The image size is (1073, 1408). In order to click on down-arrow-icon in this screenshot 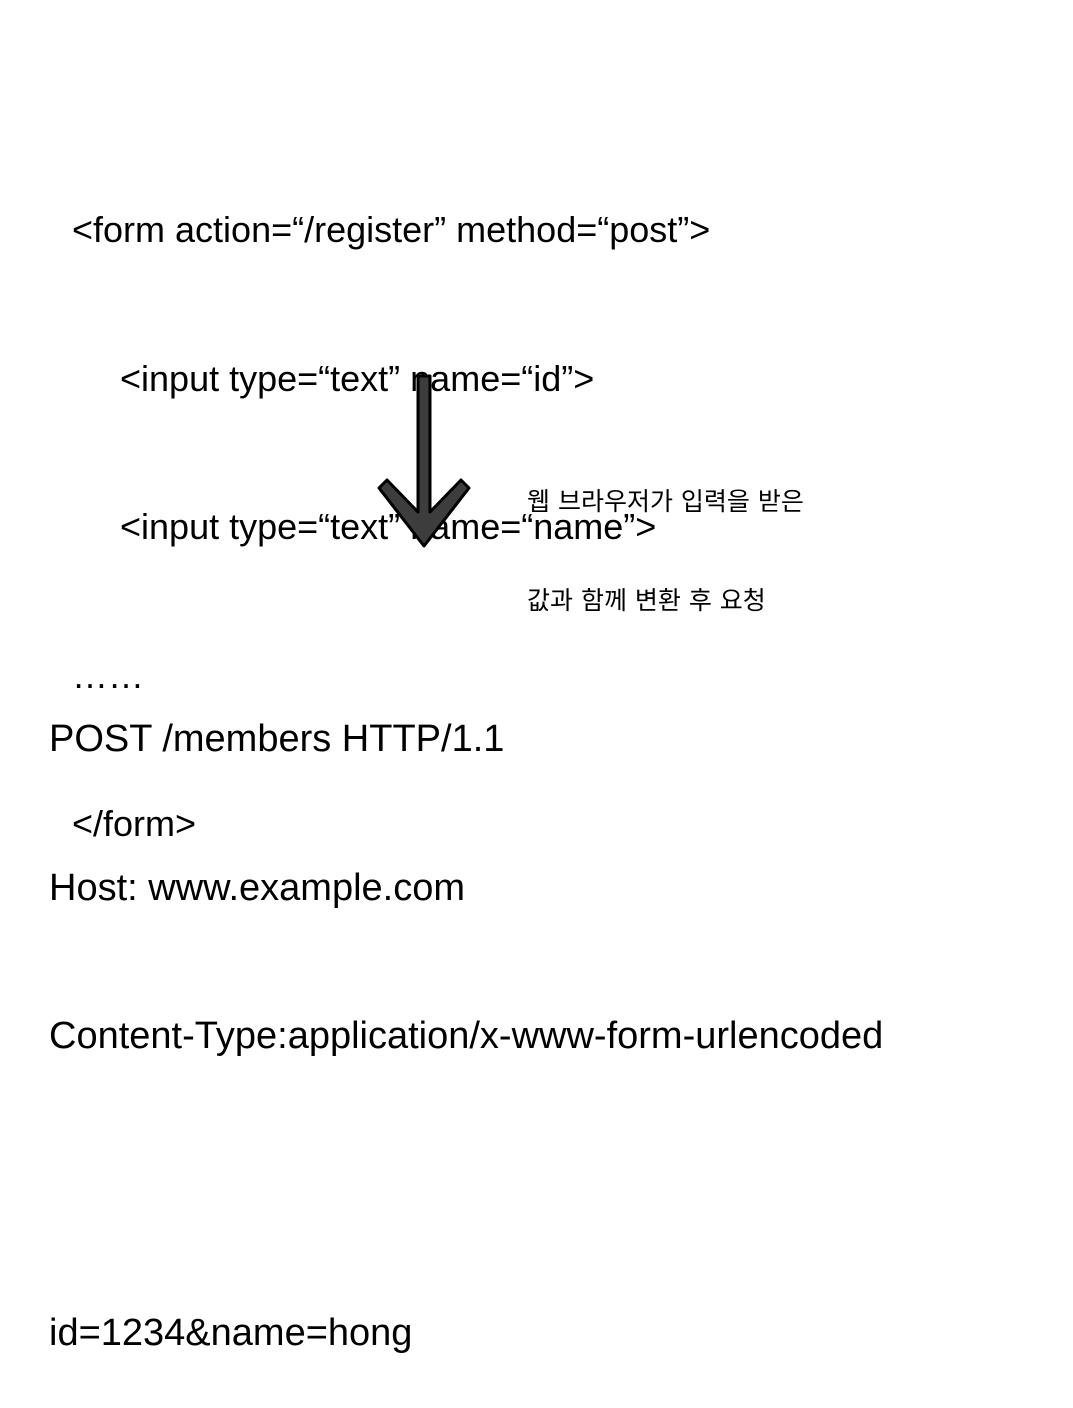, I will do `click(424, 461)`.